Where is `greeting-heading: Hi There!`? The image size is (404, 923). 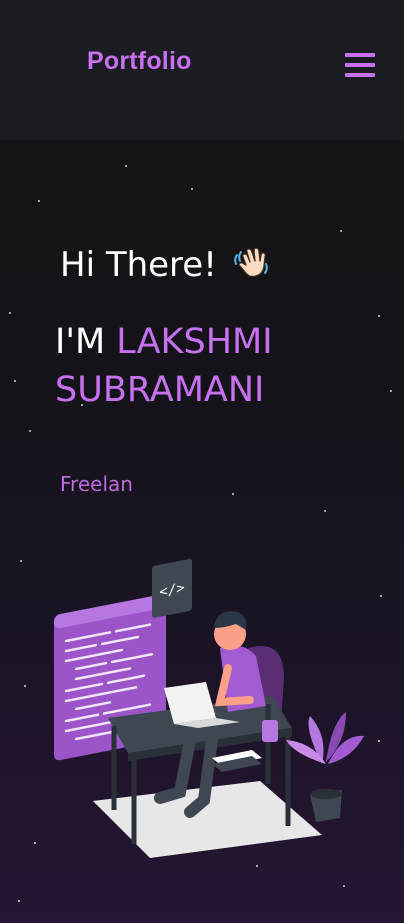
greeting-heading: Hi There! is located at coordinates (165, 265).